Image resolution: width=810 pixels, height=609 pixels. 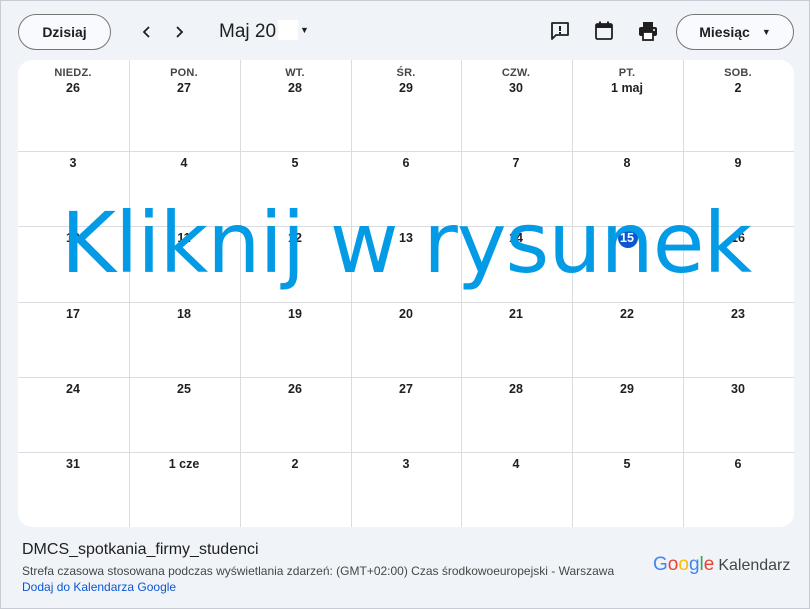 I want to click on view-select-label: Miesiąc, so click(x=724, y=32).